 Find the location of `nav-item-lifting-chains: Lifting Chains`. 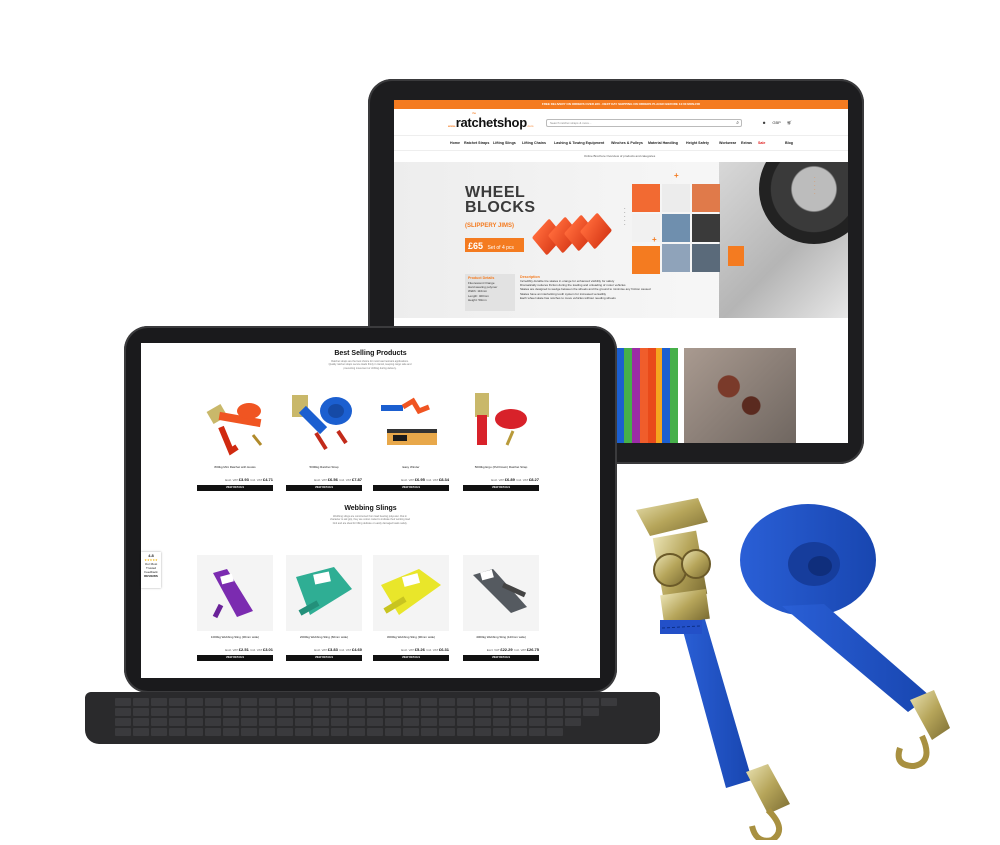

nav-item-lifting-chains: Lifting Chains is located at coordinates (534, 143).